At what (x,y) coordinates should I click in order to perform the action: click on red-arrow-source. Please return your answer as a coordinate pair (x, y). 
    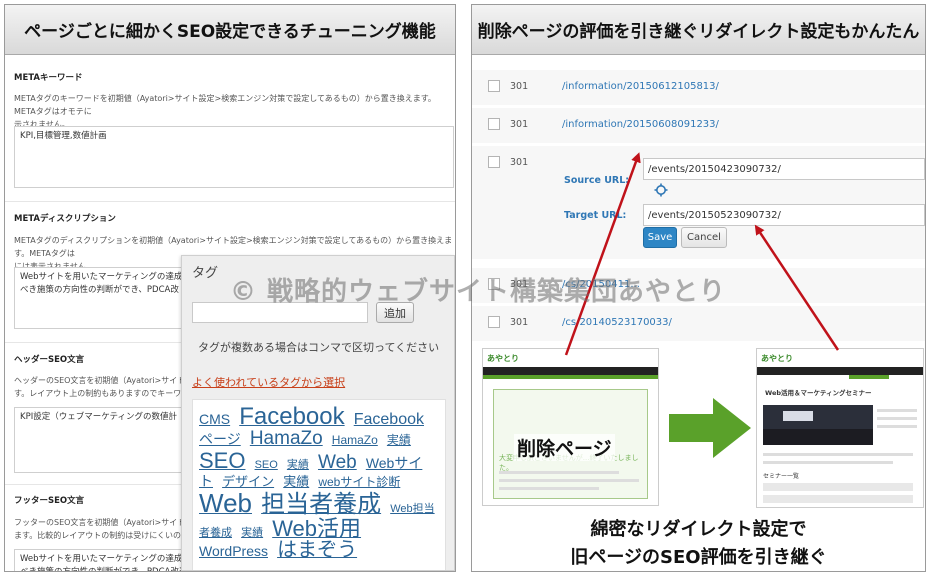
    Looking at the image, I should click on (602, 254).